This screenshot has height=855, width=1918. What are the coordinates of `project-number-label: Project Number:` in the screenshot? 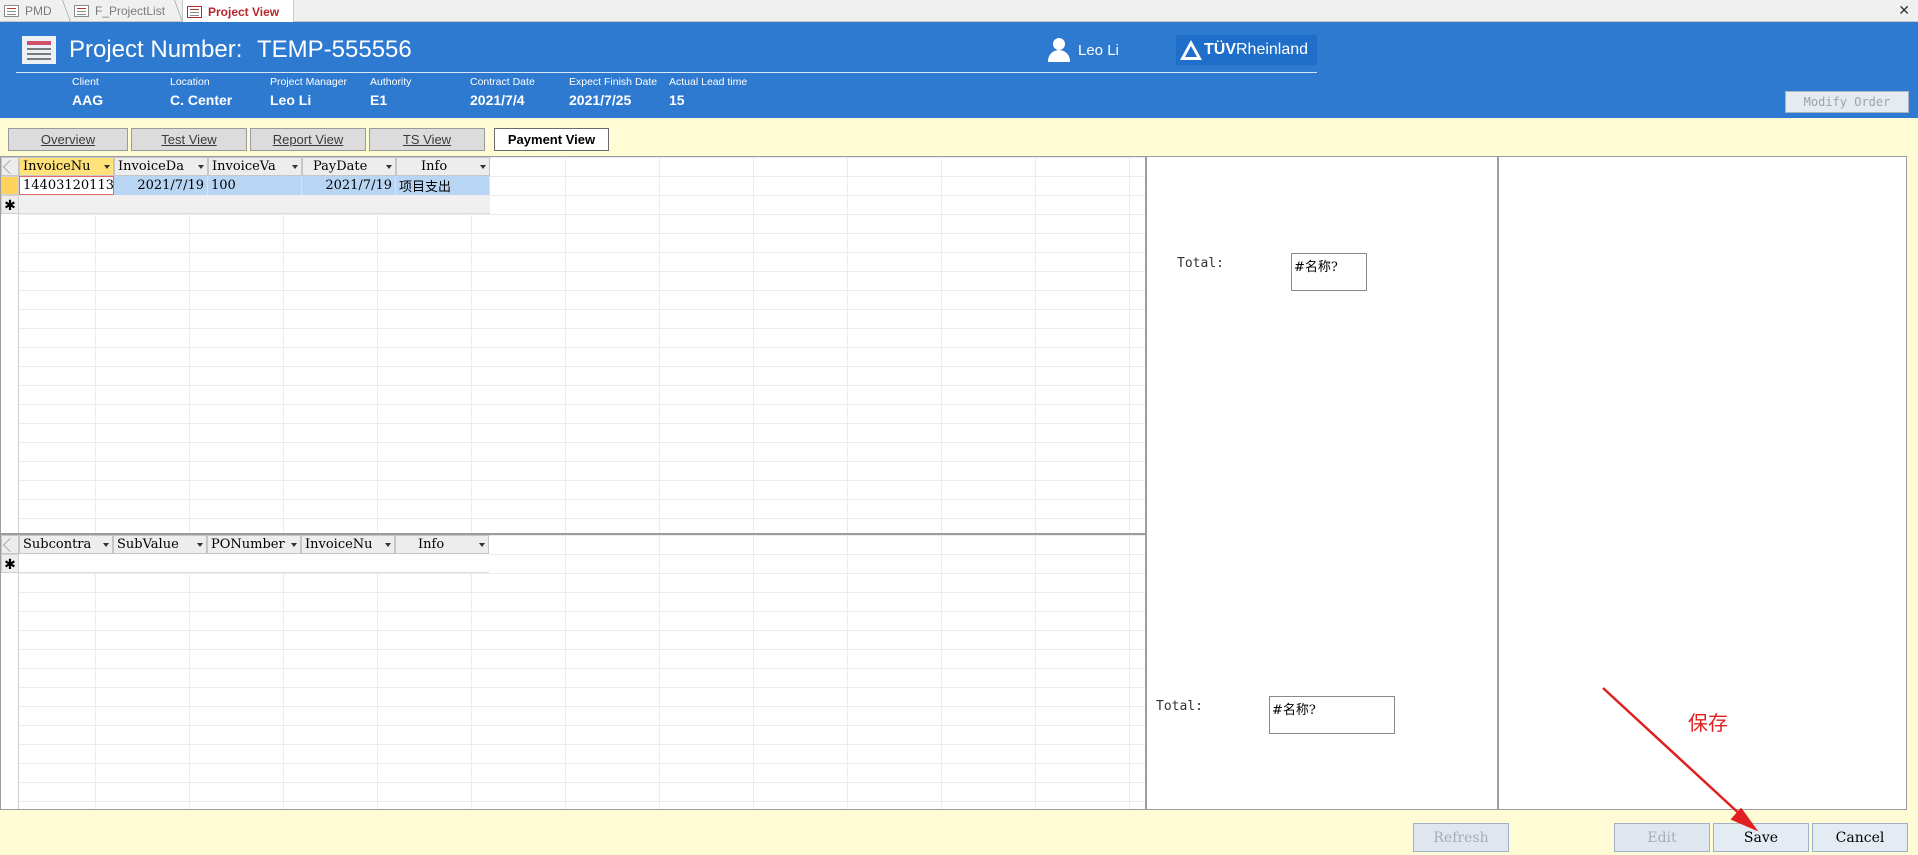 It's located at (156, 49).